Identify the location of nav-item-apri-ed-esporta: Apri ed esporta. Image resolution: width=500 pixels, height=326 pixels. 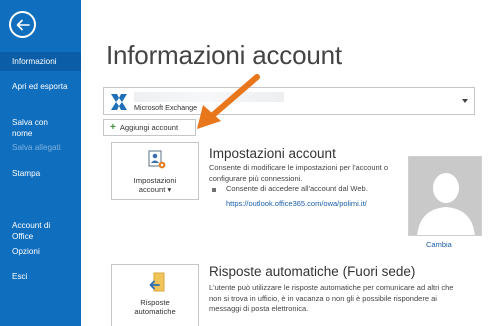
(40, 86).